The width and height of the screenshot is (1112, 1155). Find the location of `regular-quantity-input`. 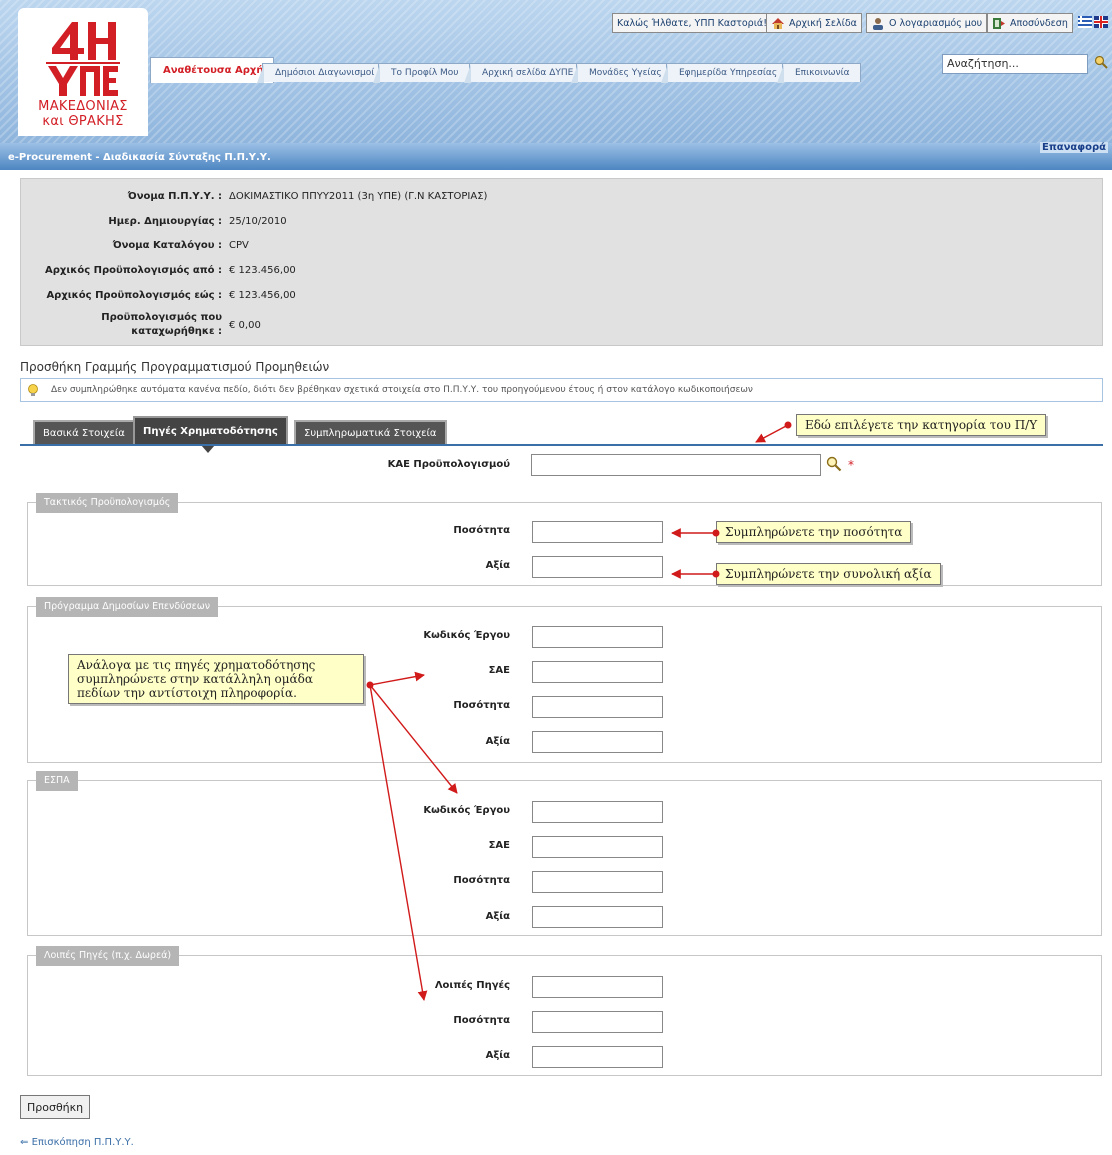

regular-quantity-input is located at coordinates (597, 532).